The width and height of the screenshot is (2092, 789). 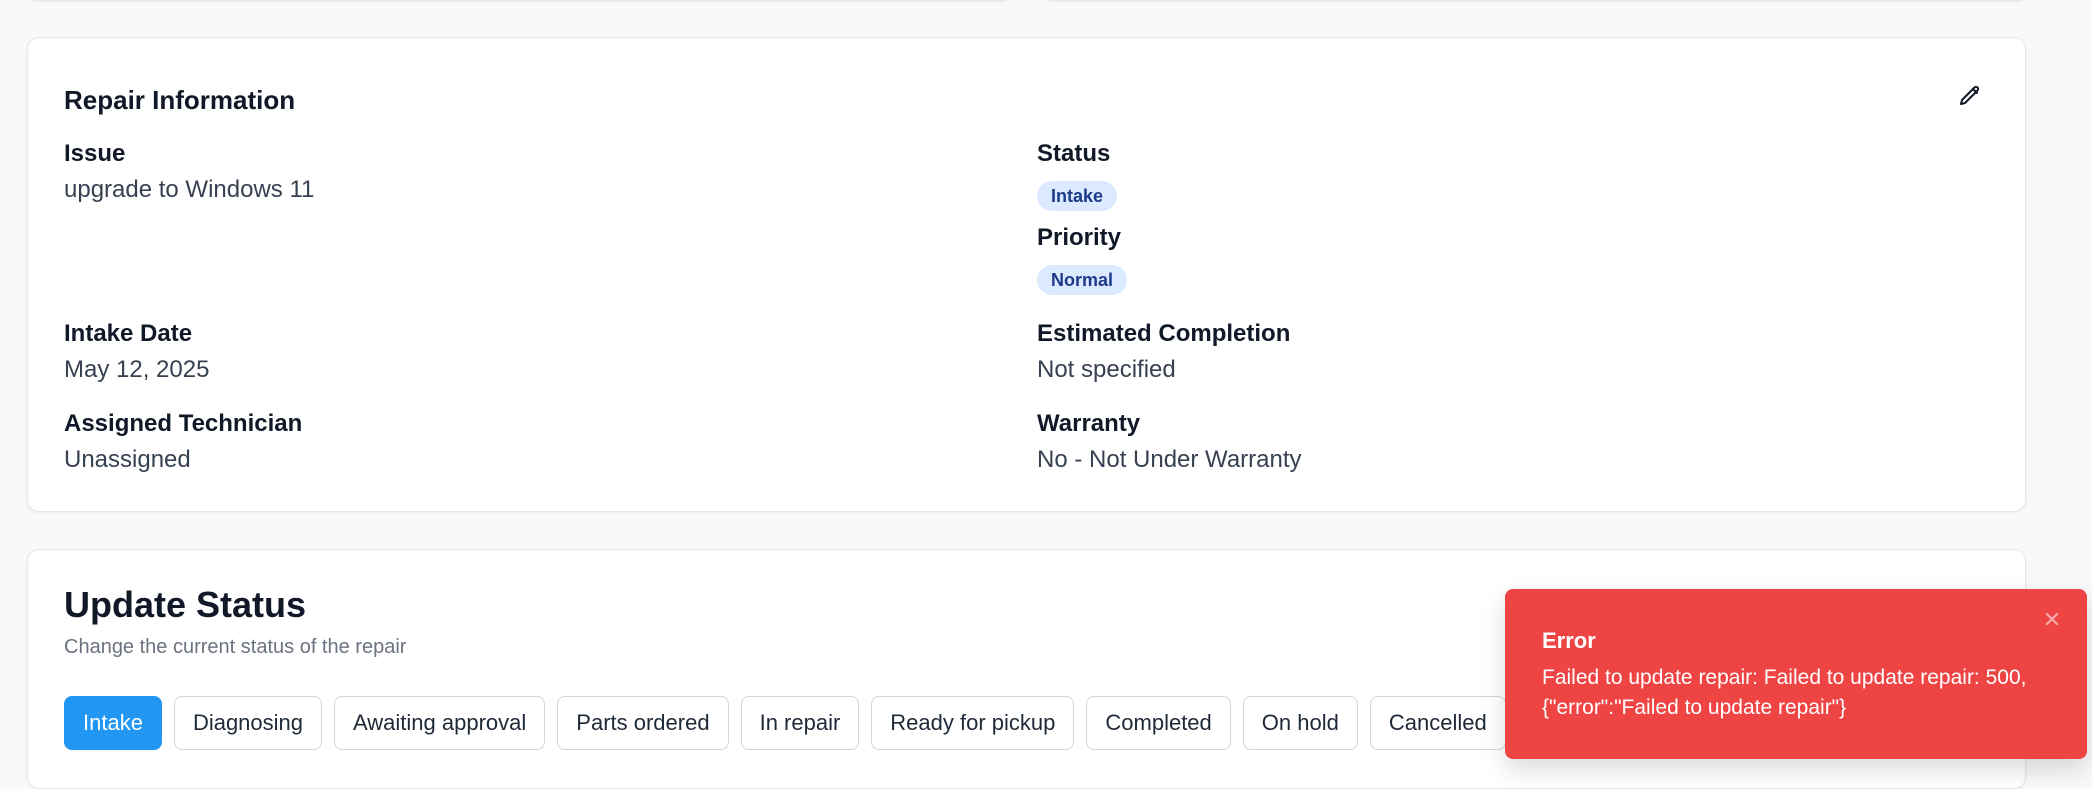 What do you see at coordinates (235, 647) in the screenshot?
I see `update-status-subtitle: Change the current status of the repair` at bounding box center [235, 647].